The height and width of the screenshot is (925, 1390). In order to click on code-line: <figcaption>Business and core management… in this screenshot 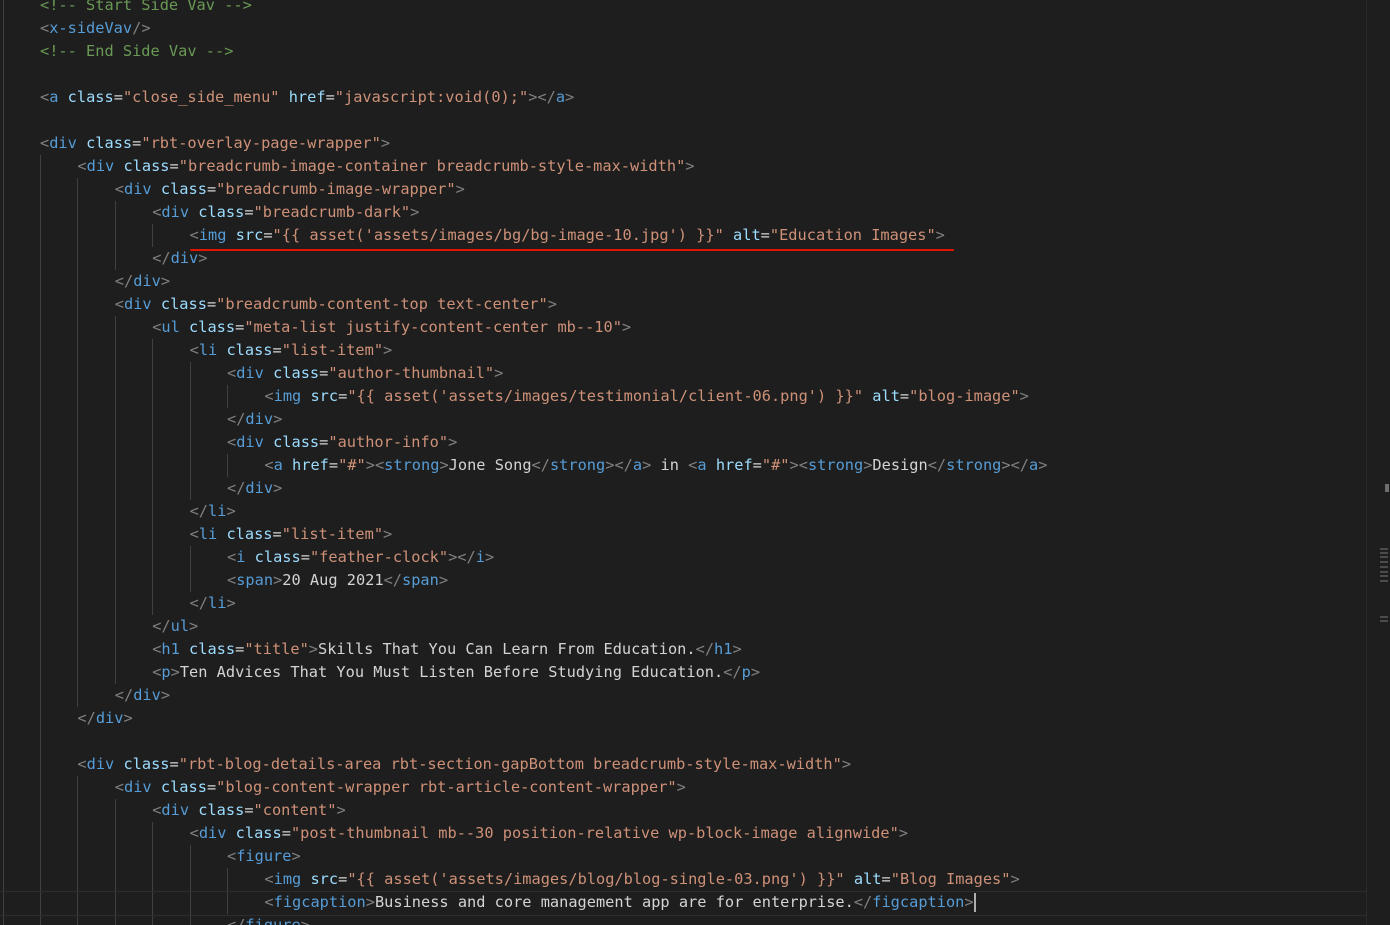, I will do `click(618, 902)`.